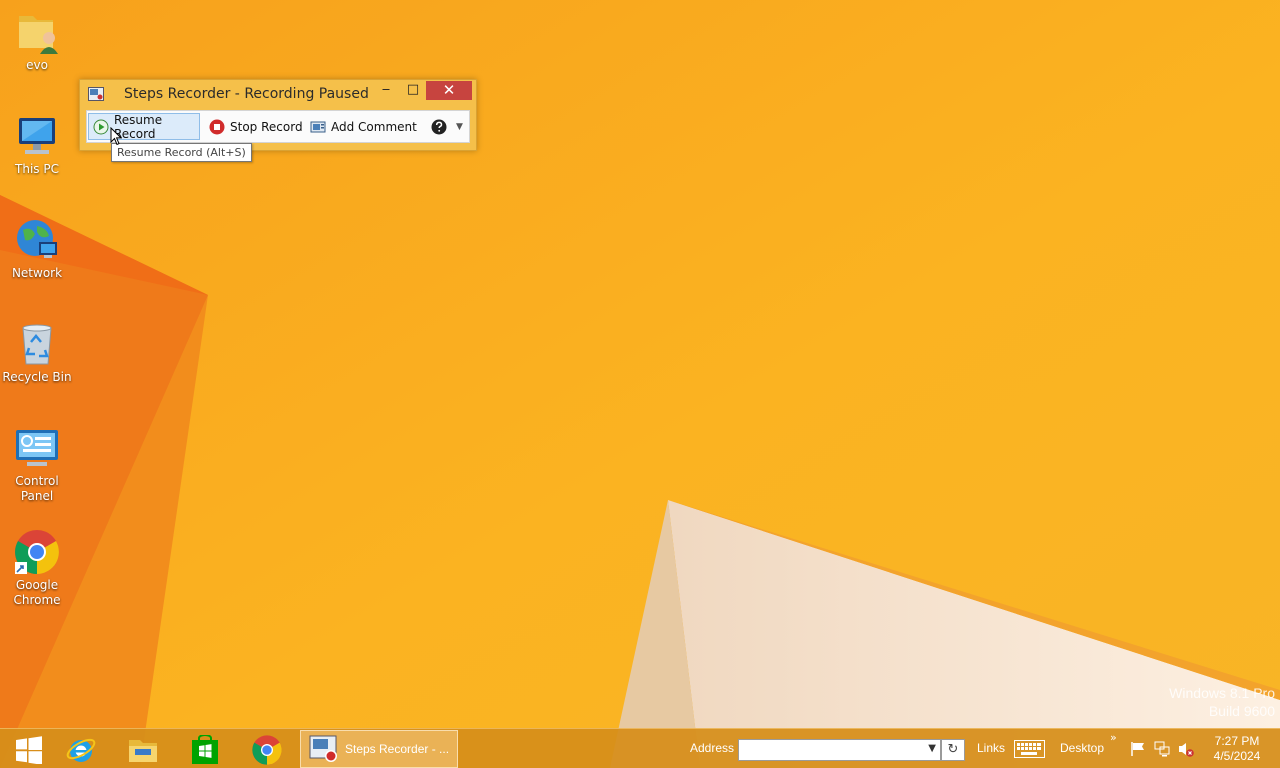  Describe the element at coordinates (1113, 737) in the screenshot. I see `toolbar-overflow-chevron: »` at that location.